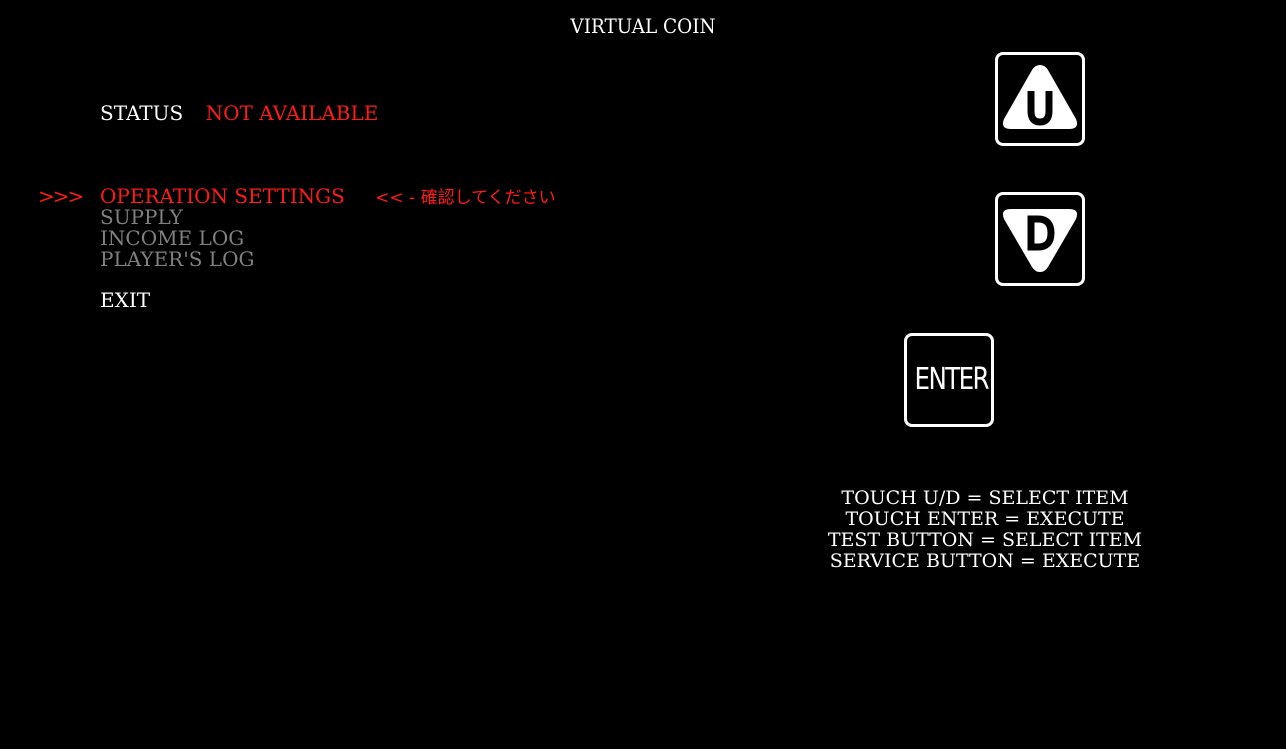 This screenshot has height=749, width=1286. I want to click on confirm-note: << - 確認してください, so click(465, 198).